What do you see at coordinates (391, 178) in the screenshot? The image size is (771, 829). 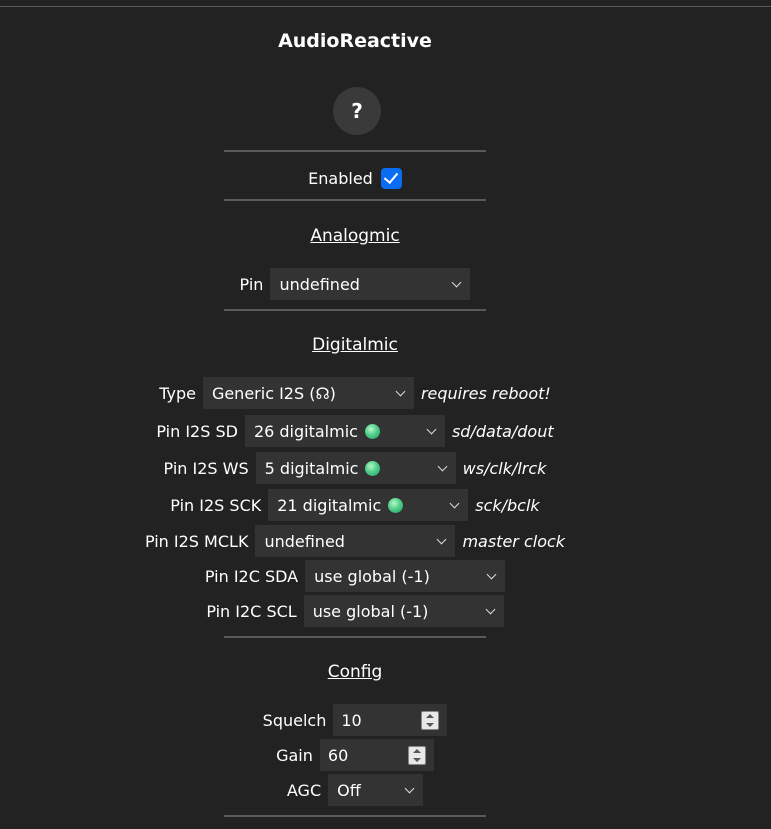 I see `enabled-checkbox` at bounding box center [391, 178].